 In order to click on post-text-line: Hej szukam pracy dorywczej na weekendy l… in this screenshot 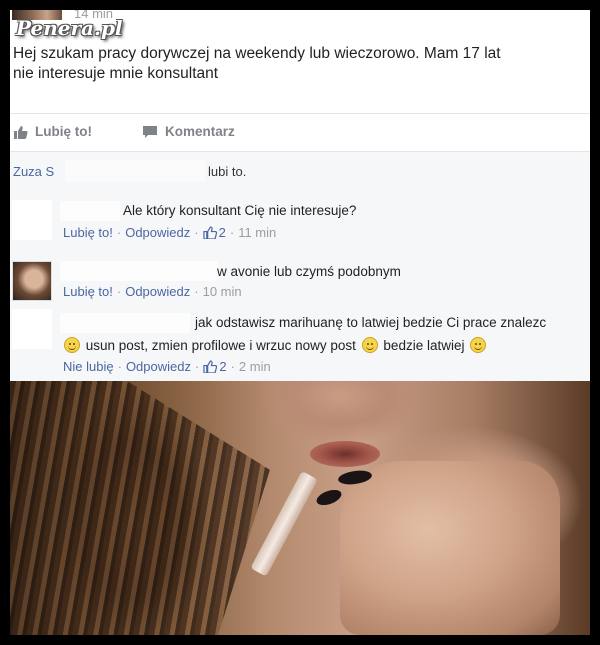, I will do `click(257, 53)`.